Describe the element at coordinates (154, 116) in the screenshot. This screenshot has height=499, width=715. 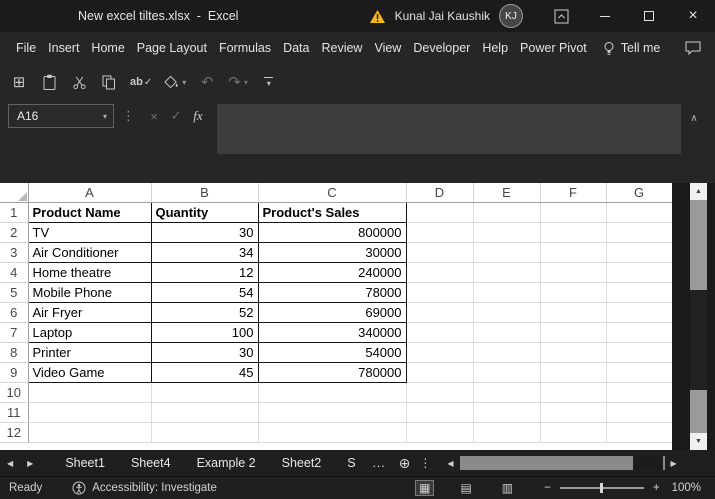
I see `cancel-icon: ×` at that location.